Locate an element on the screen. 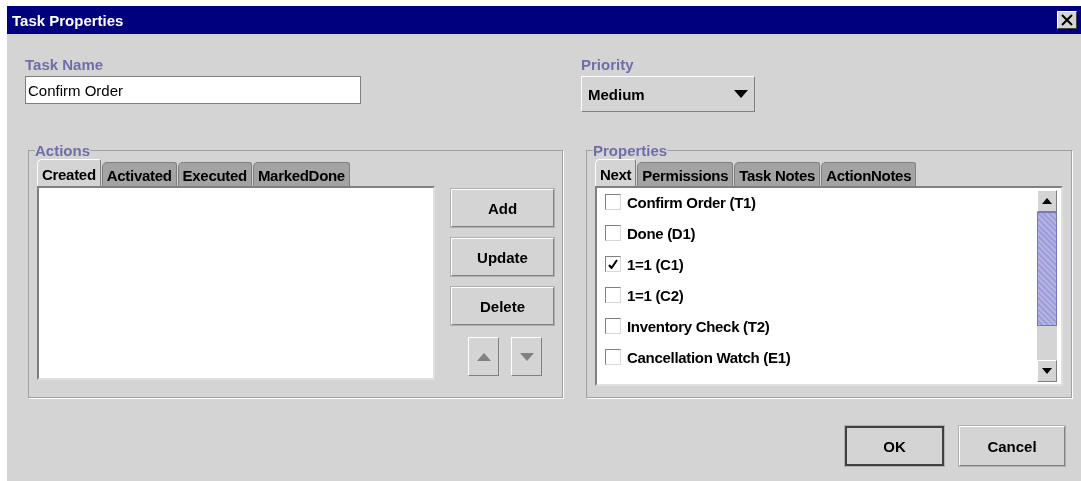  move-up-button is located at coordinates (483, 356).